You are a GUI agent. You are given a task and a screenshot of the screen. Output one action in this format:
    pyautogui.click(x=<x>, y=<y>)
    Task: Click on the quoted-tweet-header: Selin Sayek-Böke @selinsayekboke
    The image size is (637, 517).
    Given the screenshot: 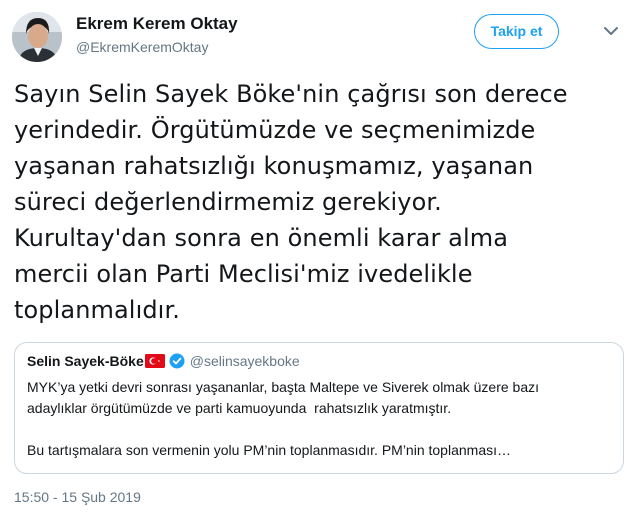 What is the action you would take?
    pyautogui.click(x=163, y=361)
    